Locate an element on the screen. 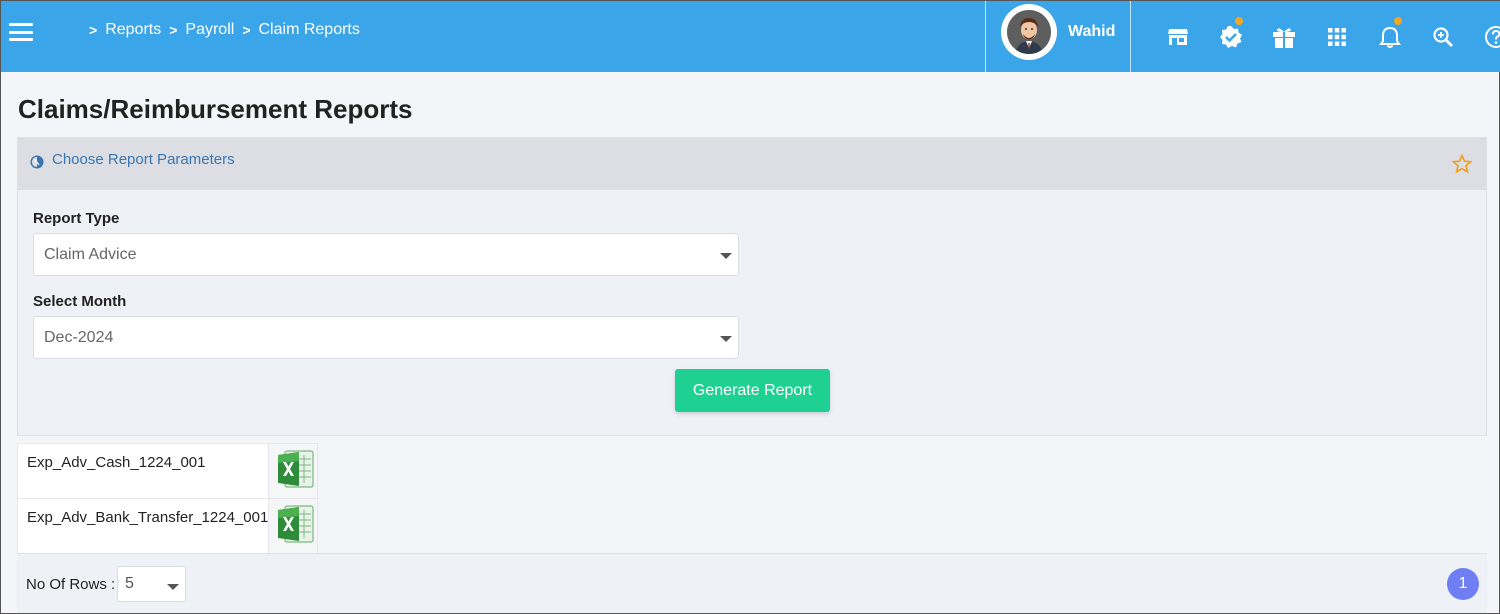 The image size is (1500, 614). top-icon-bar is located at coordinates (1325, 36).